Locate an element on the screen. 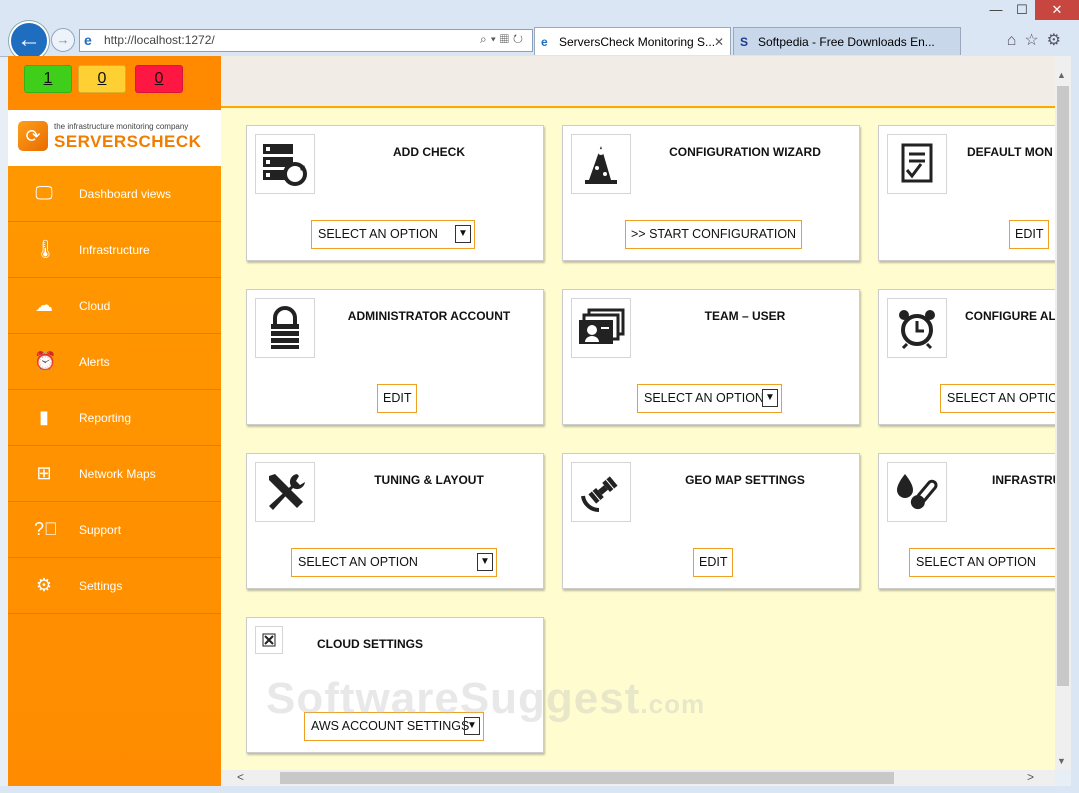 The height and width of the screenshot is (793, 1079). sidebar-item-label: Network Maps is located at coordinates (117, 474).